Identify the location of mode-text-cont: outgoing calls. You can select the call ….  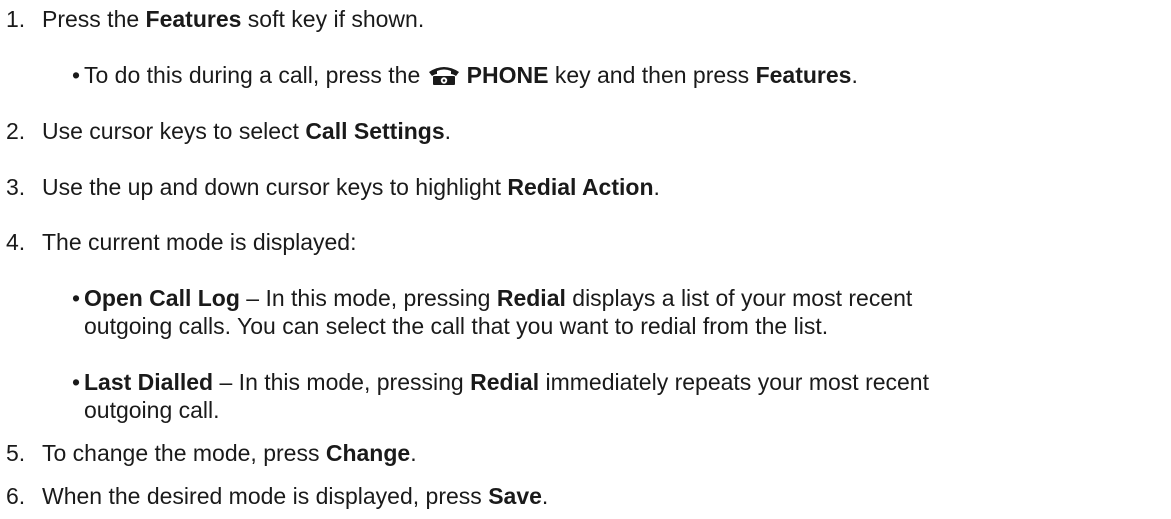
(456, 326).